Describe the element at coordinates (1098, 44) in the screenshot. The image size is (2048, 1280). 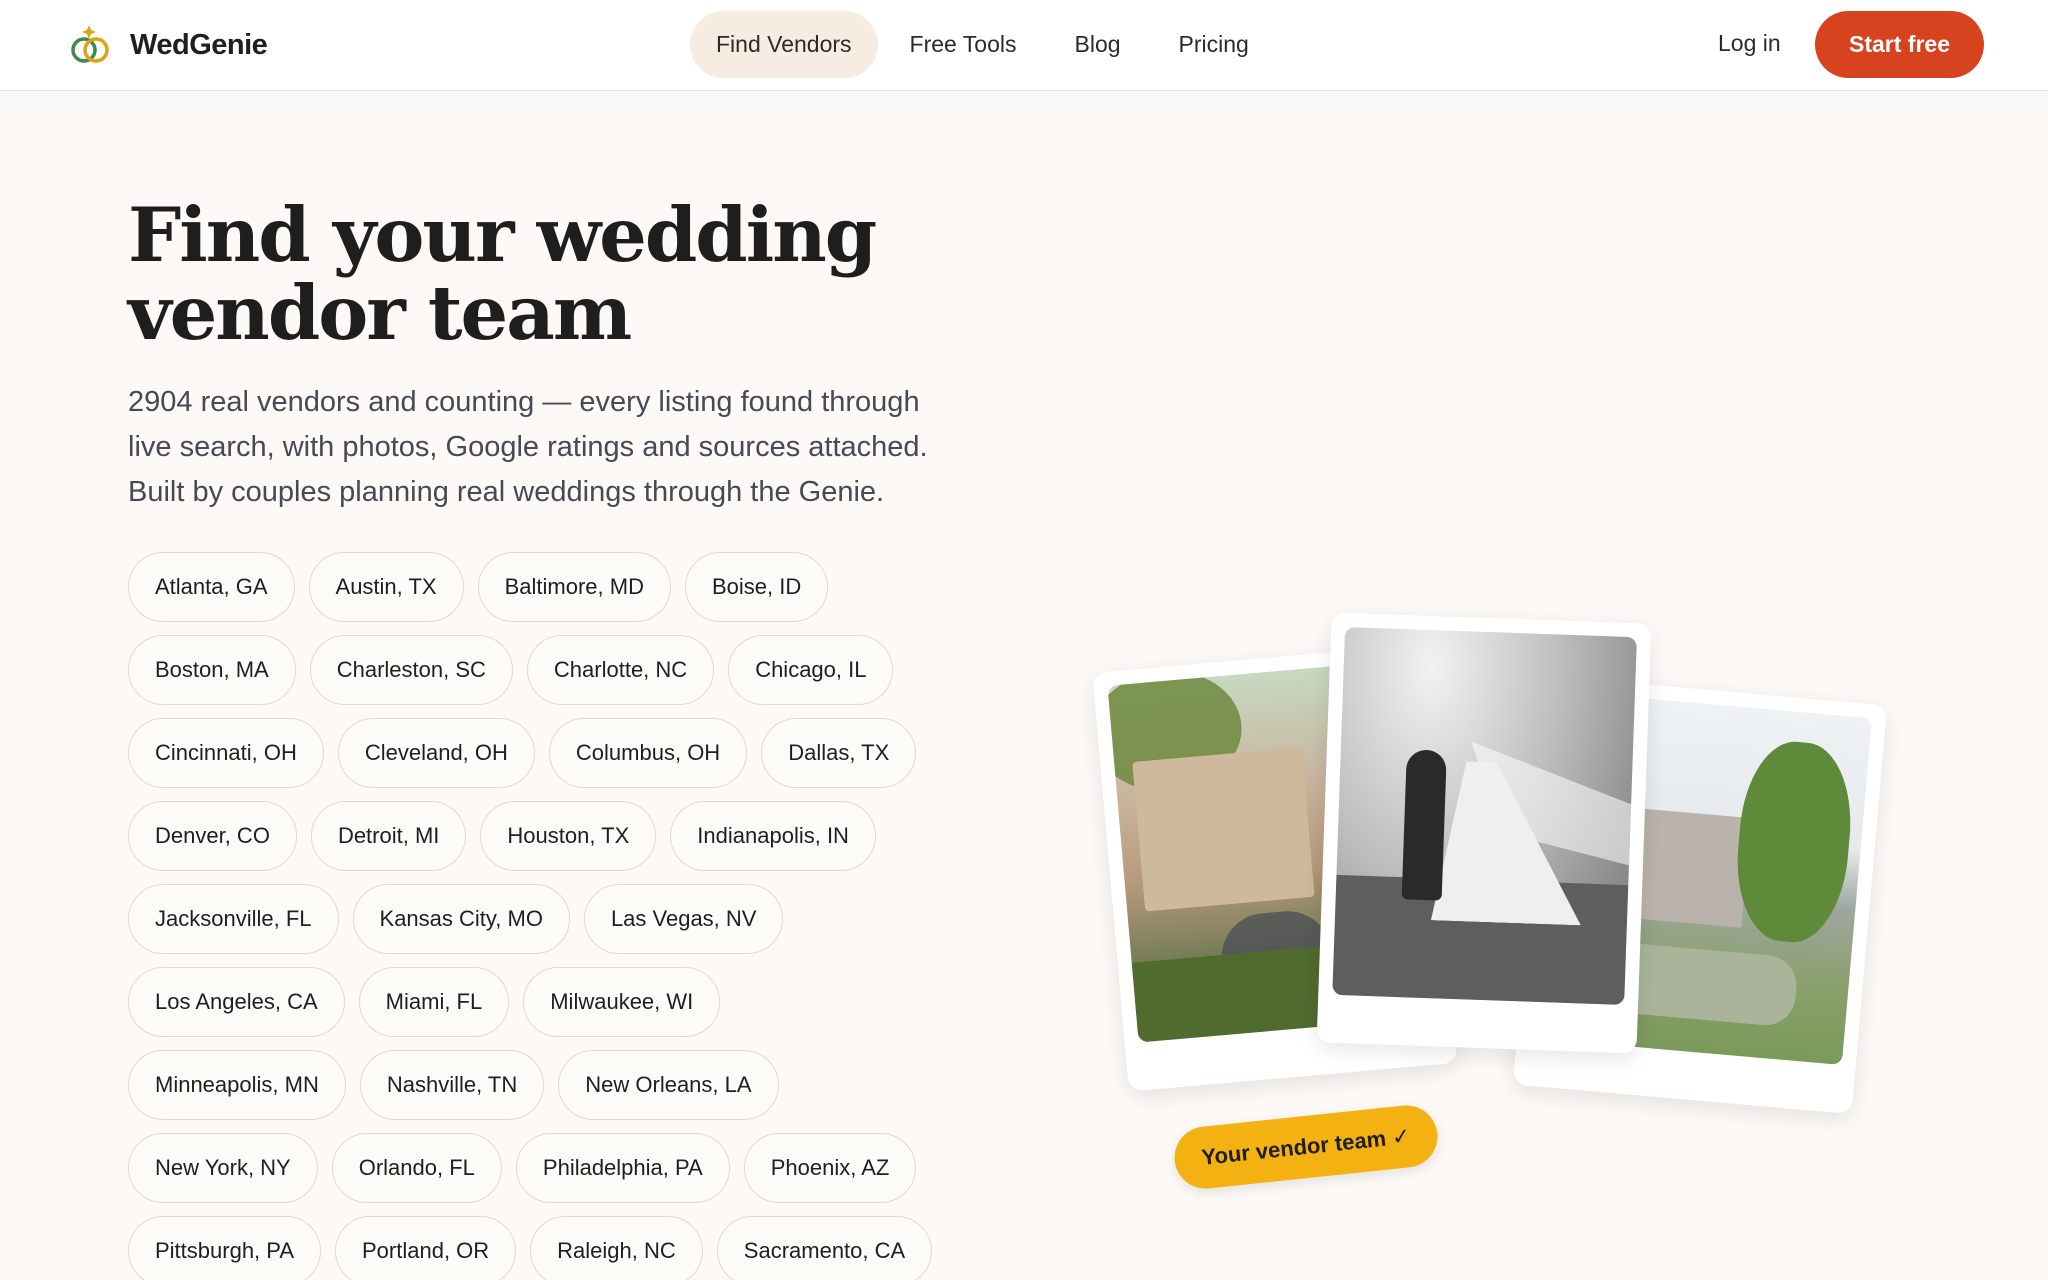
I see `nav-blog: Blog` at that location.